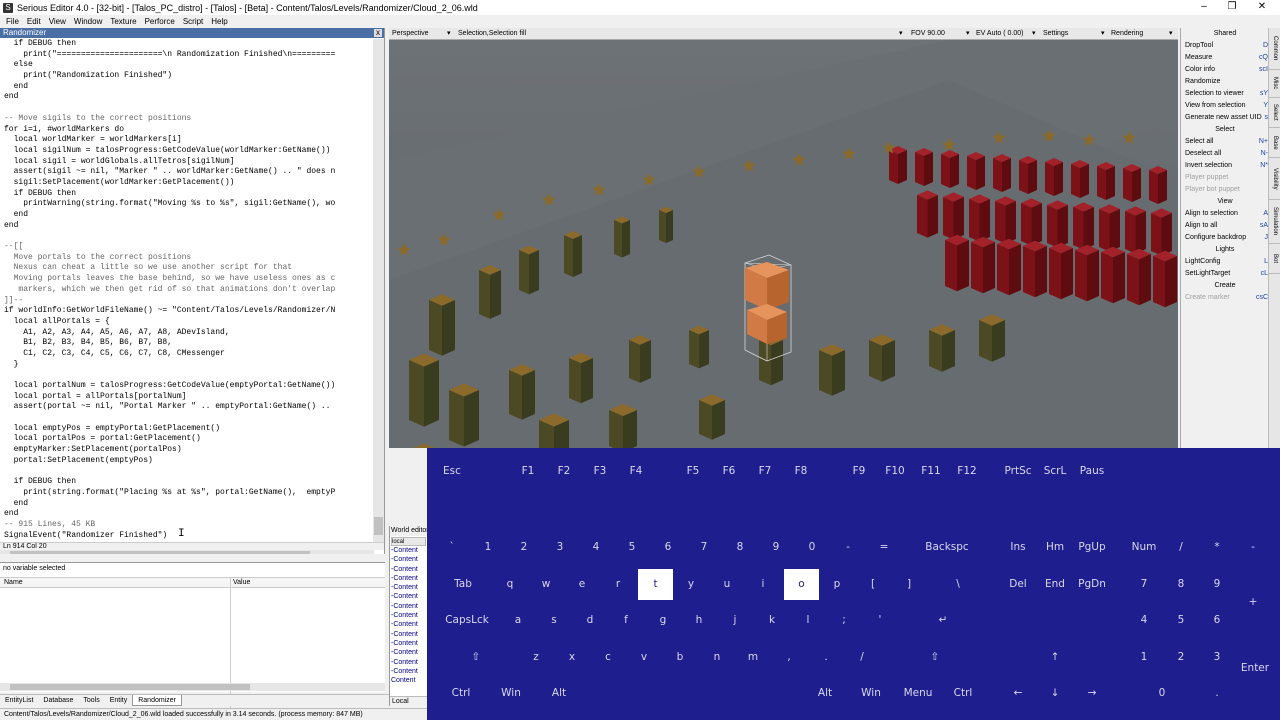  I want to click on rendering-dropdown: Rendering, so click(1127, 34).